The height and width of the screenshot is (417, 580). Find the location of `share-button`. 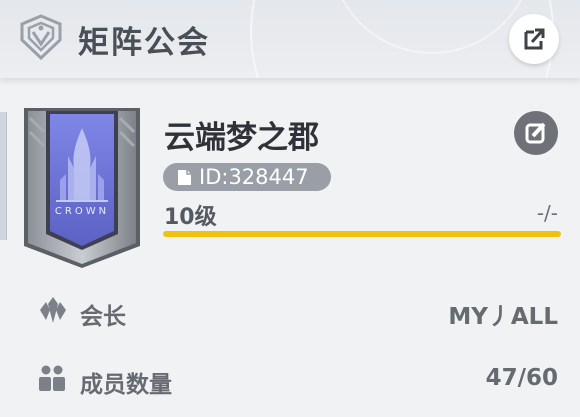

share-button is located at coordinates (534, 39).